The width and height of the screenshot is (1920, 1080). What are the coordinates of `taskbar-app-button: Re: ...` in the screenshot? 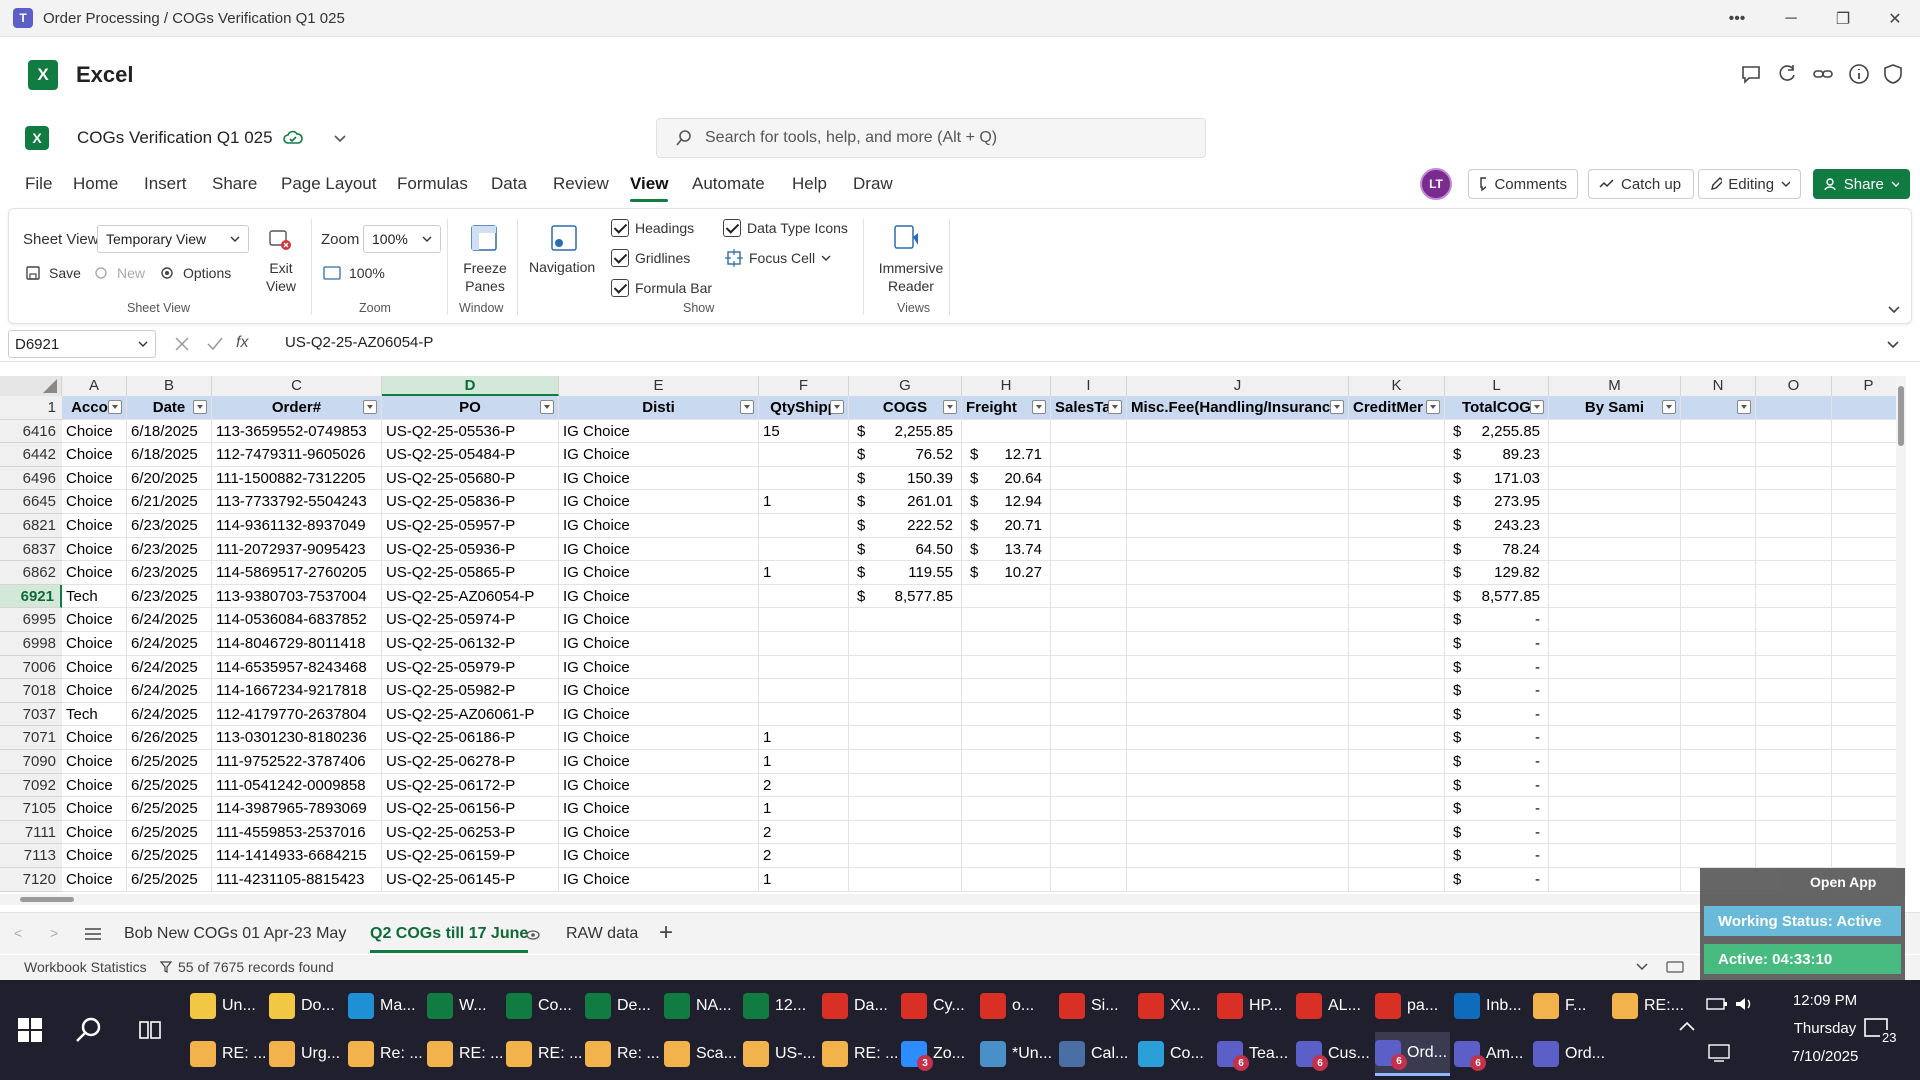 It's located at (385, 1054).